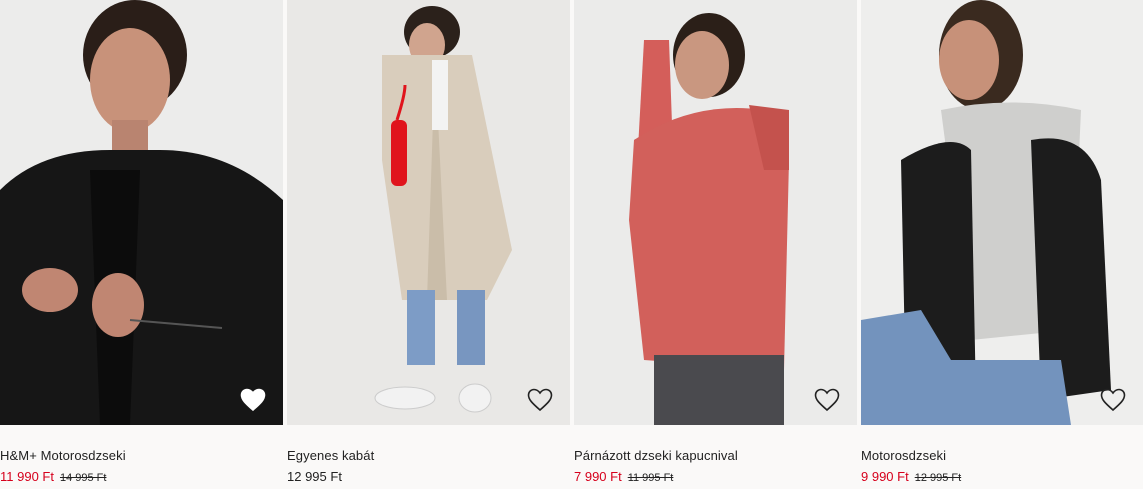 This screenshot has width=1143, height=489. I want to click on sale-price: 7 990 Ft, so click(598, 476).